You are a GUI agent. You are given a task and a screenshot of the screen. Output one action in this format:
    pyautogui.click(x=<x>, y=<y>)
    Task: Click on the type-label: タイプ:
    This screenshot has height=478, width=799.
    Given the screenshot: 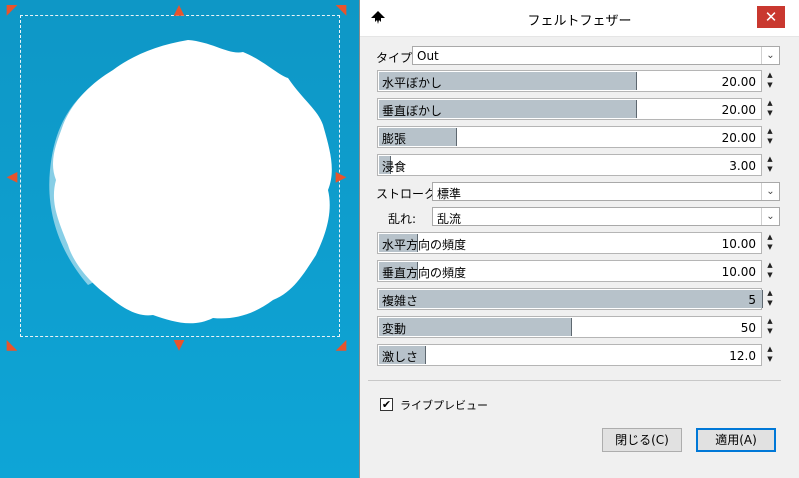 What is the action you would take?
    pyautogui.click(x=396, y=58)
    